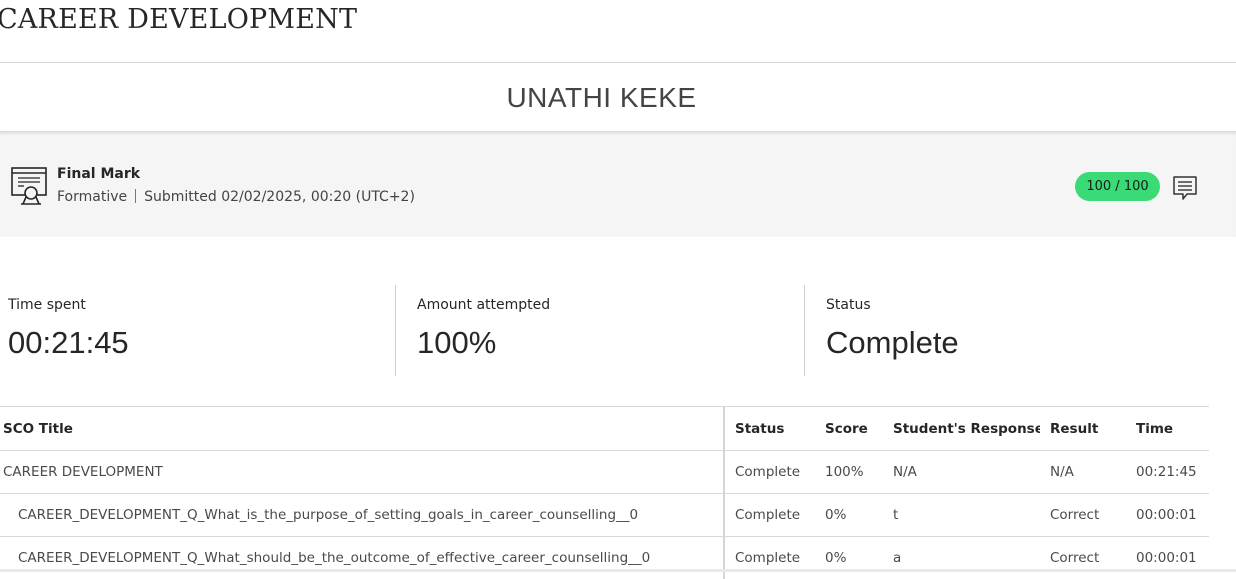 The height and width of the screenshot is (579, 1236). I want to click on page-title: CAREER DEVELOPMENT, so click(178, 19).